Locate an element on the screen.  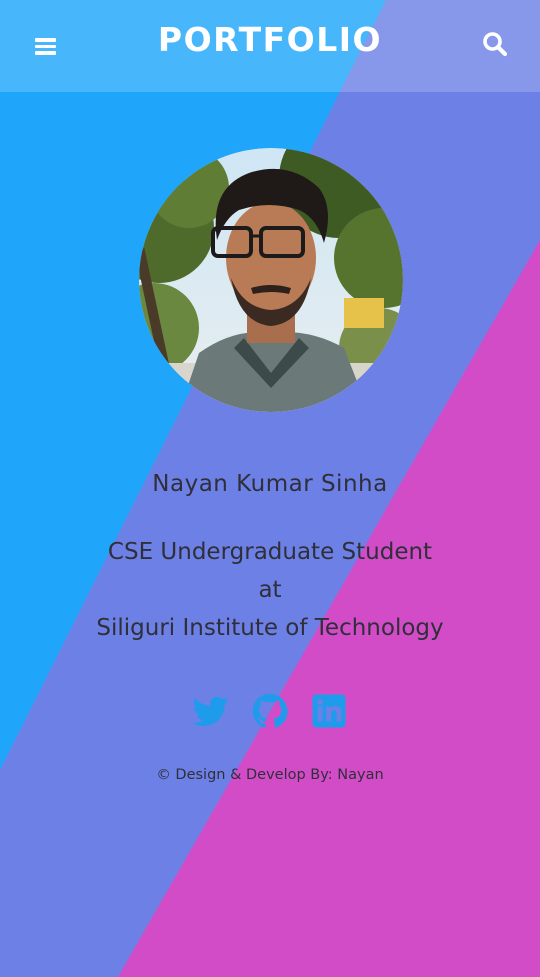
brand-title: PORTFOLIO is located at coordinates (270, 40).